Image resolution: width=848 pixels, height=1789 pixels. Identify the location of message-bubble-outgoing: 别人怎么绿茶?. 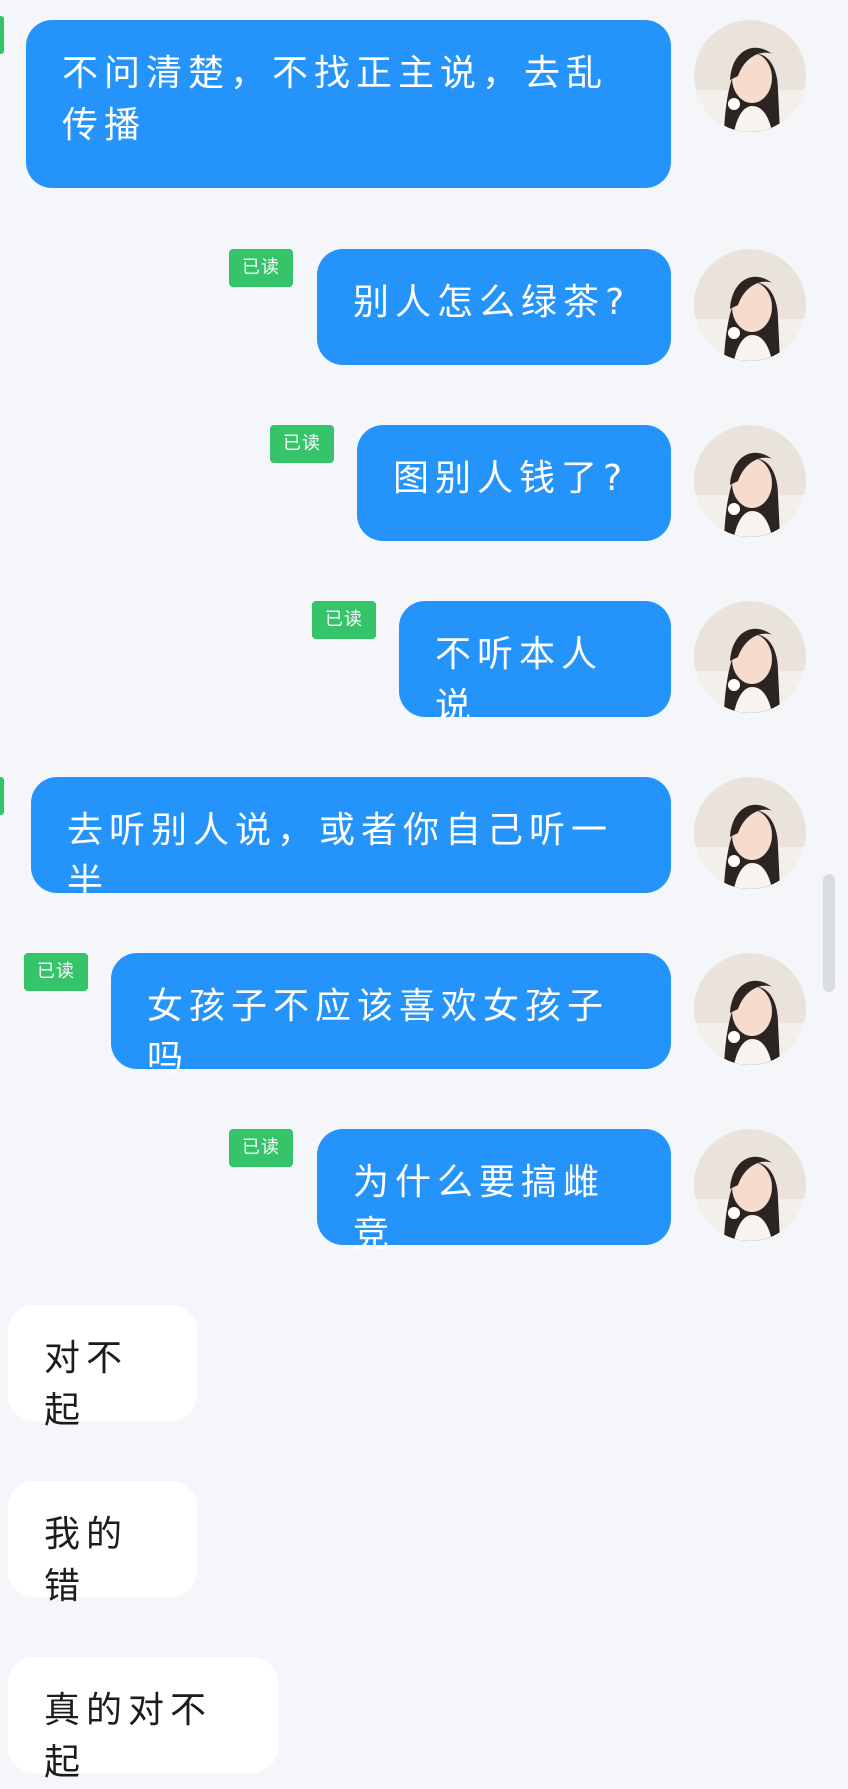
(494, 307).